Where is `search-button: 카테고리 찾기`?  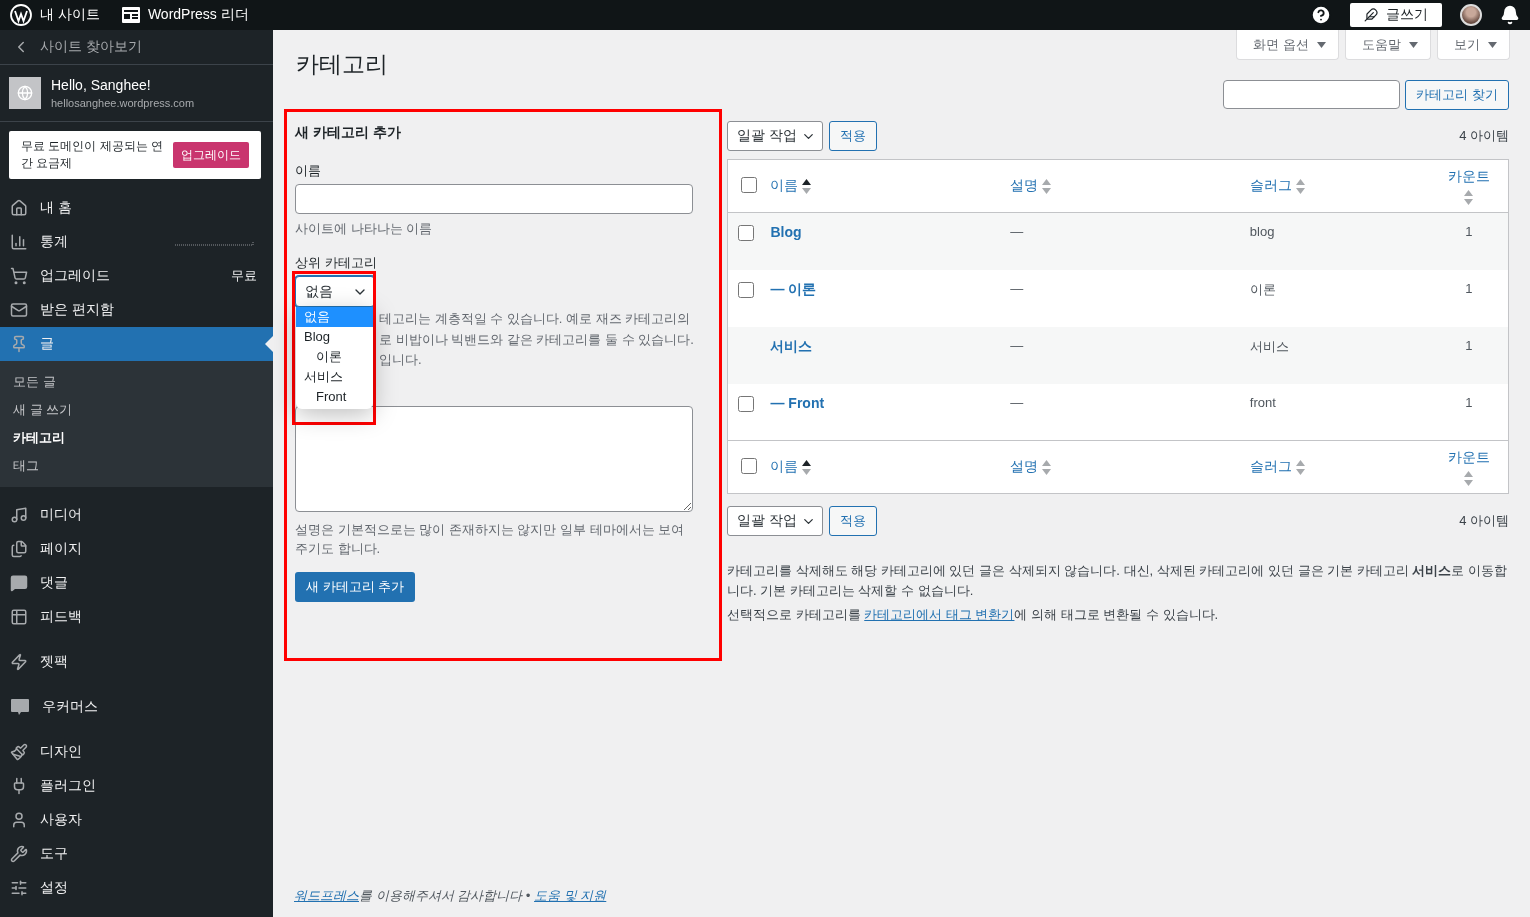
search-button: 카테고리 찾기 is located at coordinates (1457, 95).